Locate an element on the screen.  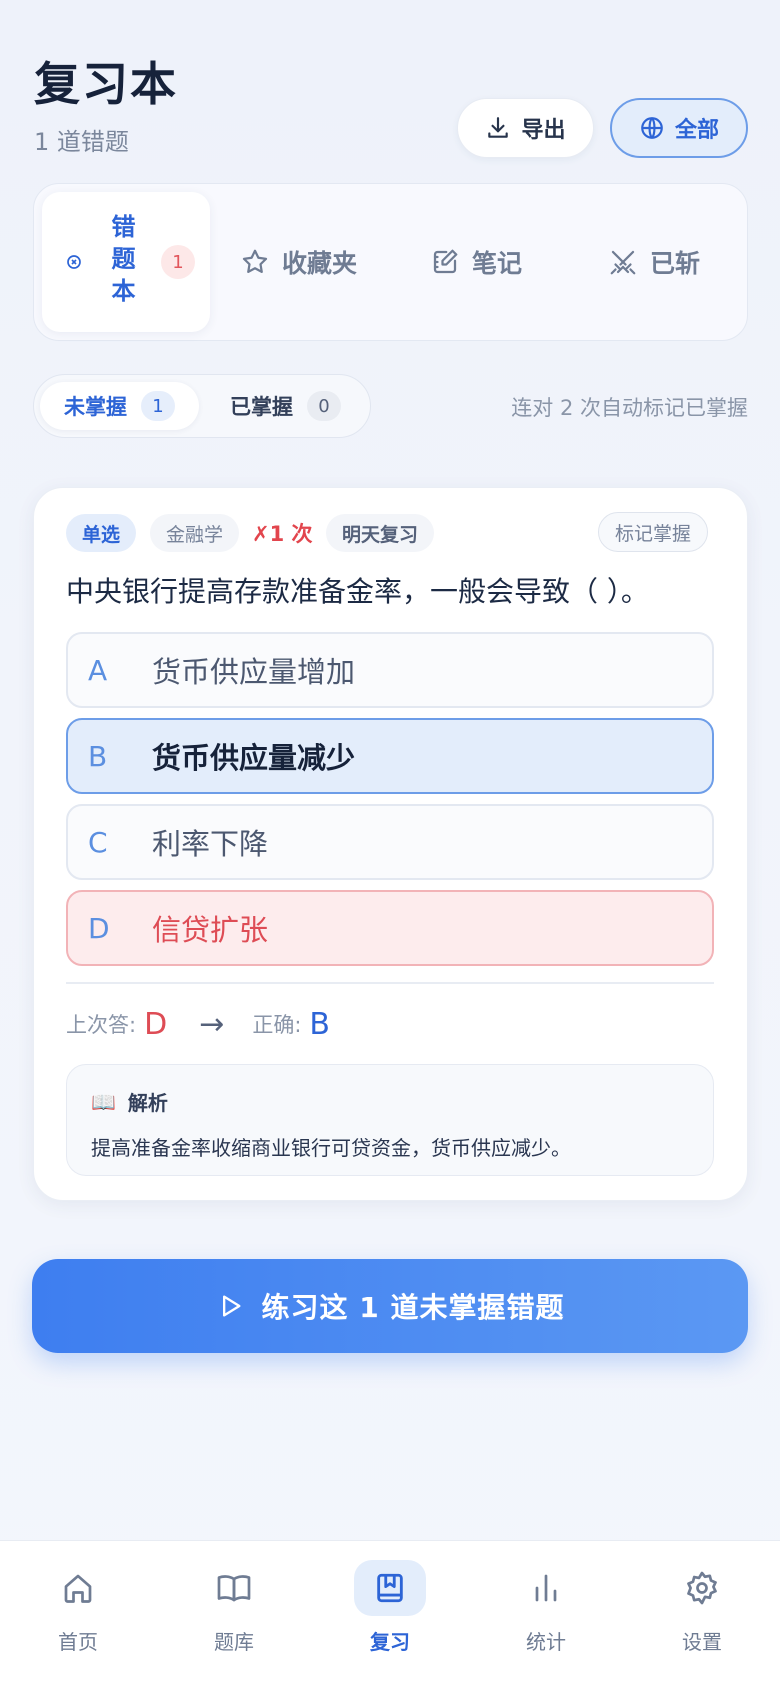
note-edit-icon is located at coordinates (445, 261).